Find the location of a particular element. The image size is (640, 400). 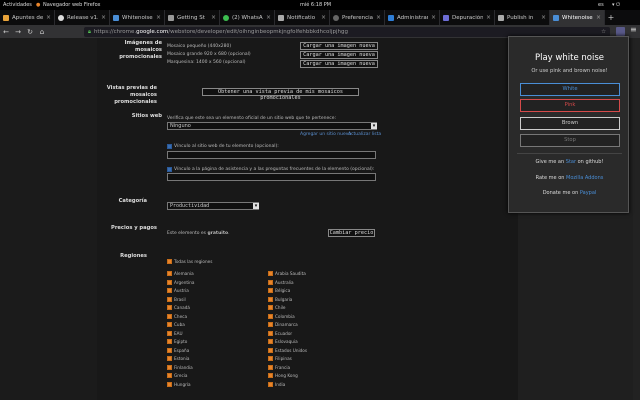

all-regions-checkbox is located at coordinates (169, 261).